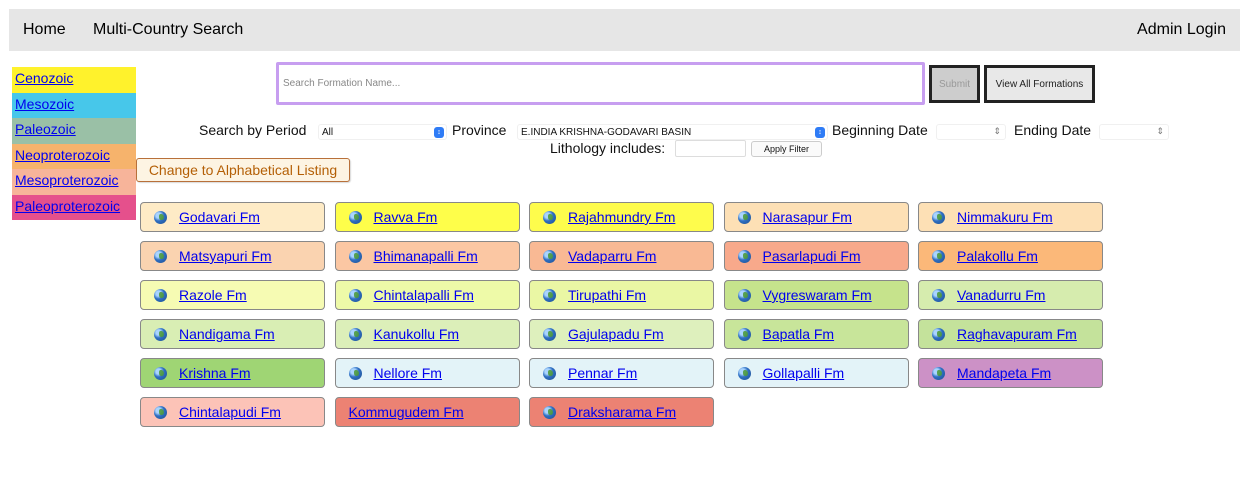 The height and width of the screenshot is (485, 1249). I want to click on formation-card: Bhimanapalli Fm, so click(427, 256).